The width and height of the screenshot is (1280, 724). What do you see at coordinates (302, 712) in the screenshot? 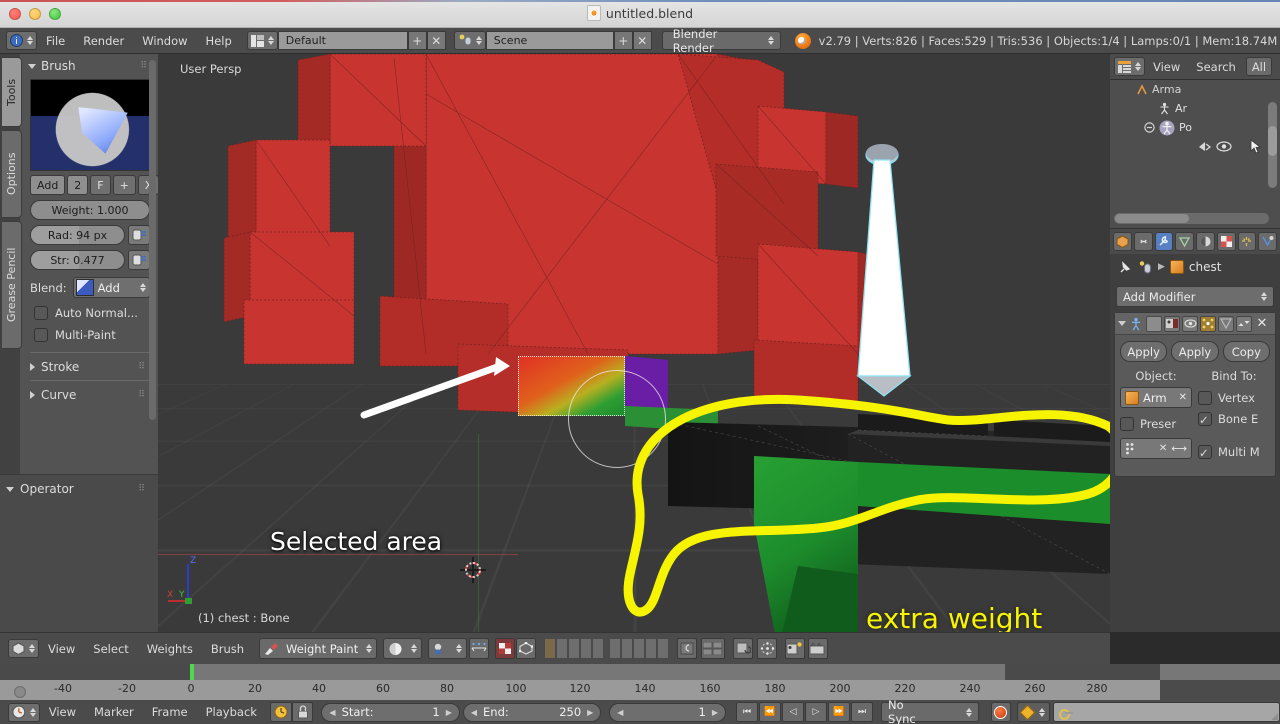
I see `lock-time-to-other-windows-icon` at bounding box center [302, 712].